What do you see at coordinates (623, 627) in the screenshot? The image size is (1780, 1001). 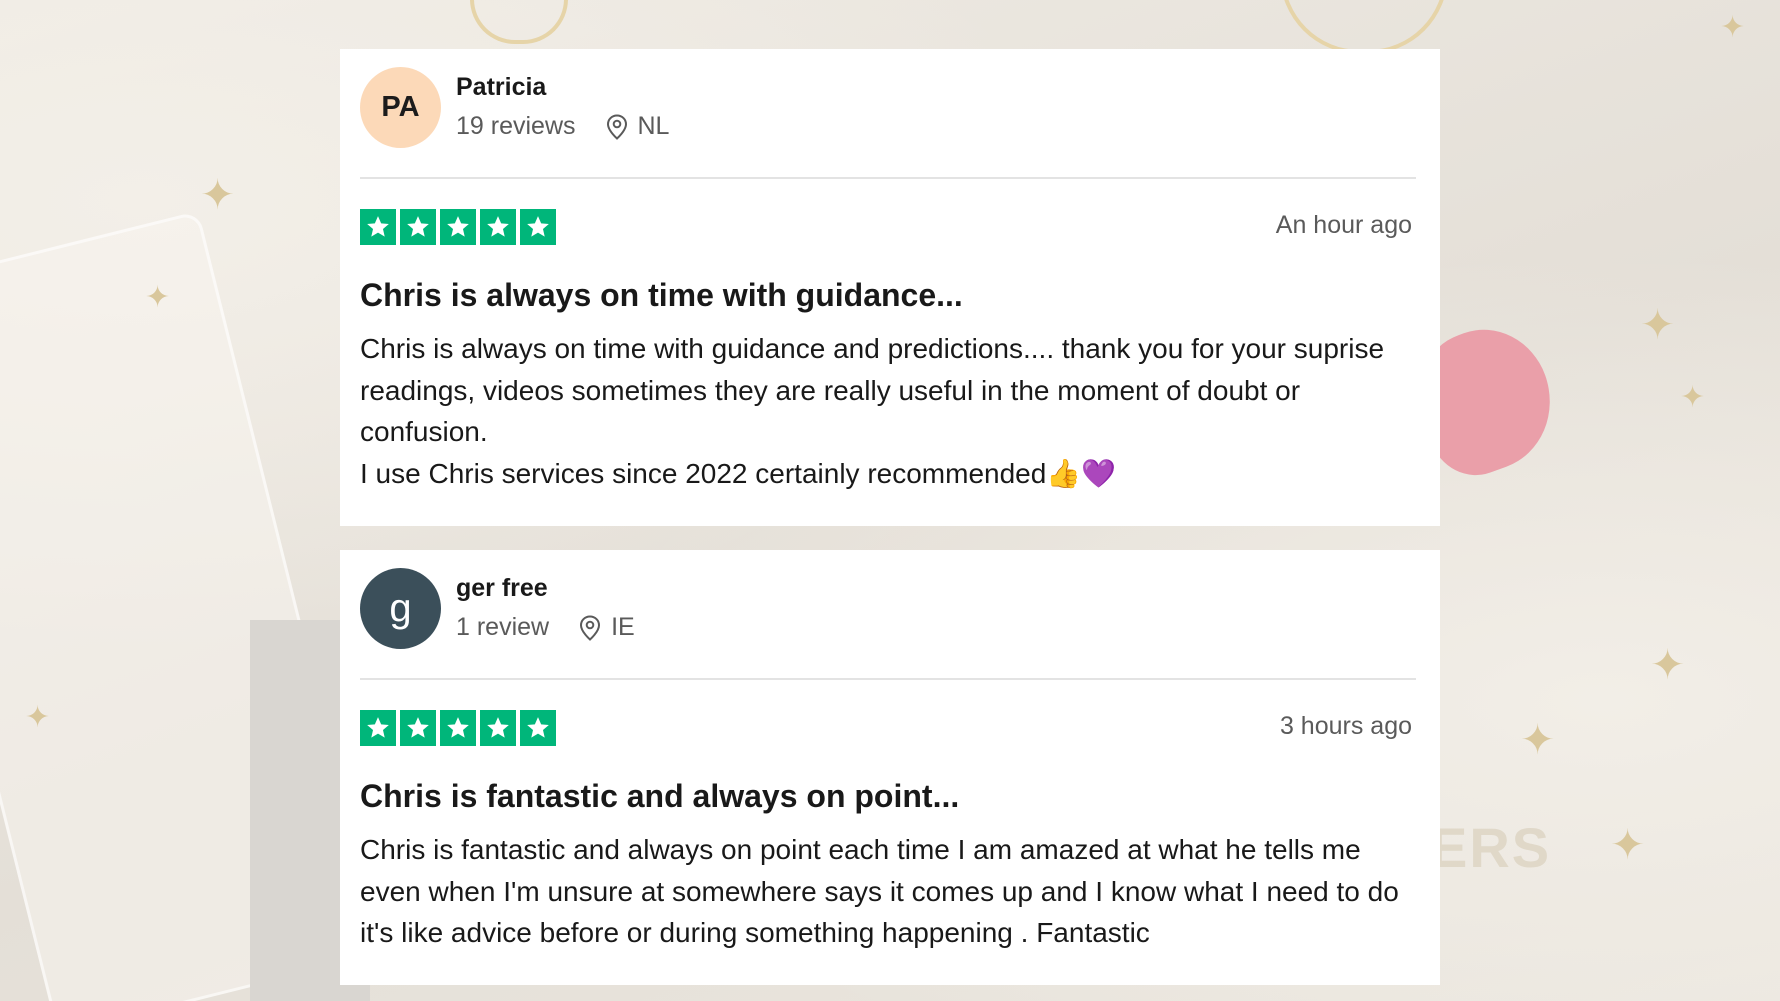 I see `reviewer-country: IE` at bounding box center [623, 627].